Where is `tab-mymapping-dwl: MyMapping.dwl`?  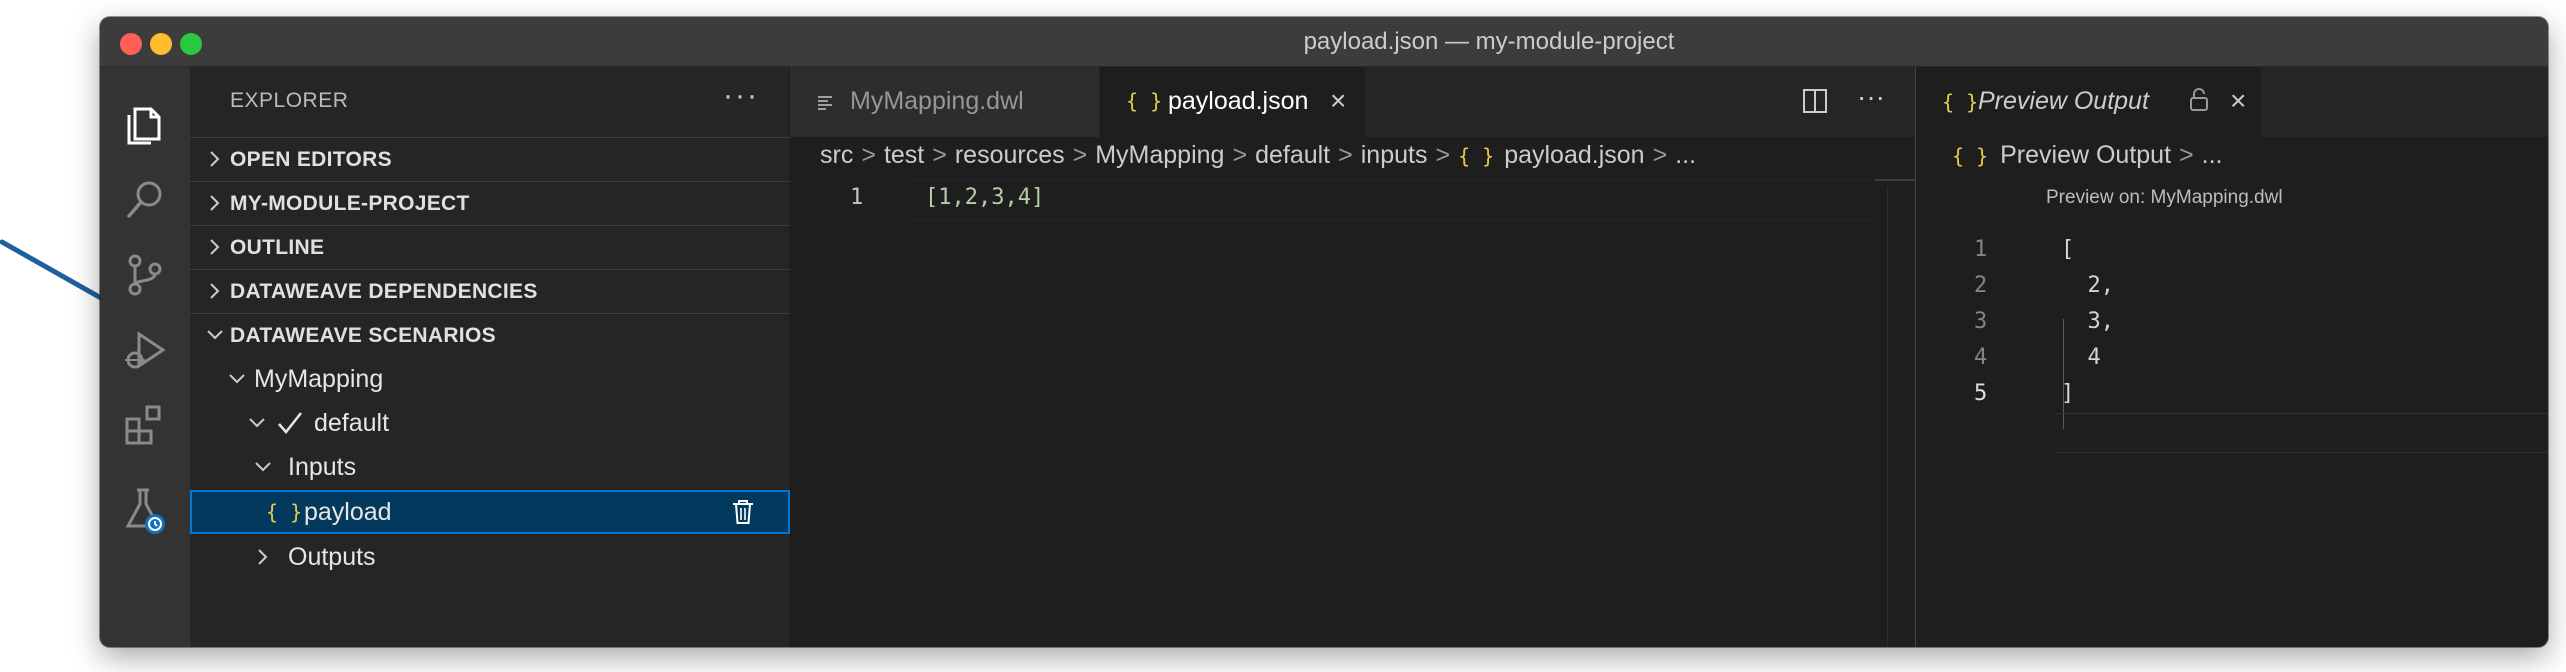
tab-mymapping-dwl: MyMapping.dwl is located at coordinates (945, 102).